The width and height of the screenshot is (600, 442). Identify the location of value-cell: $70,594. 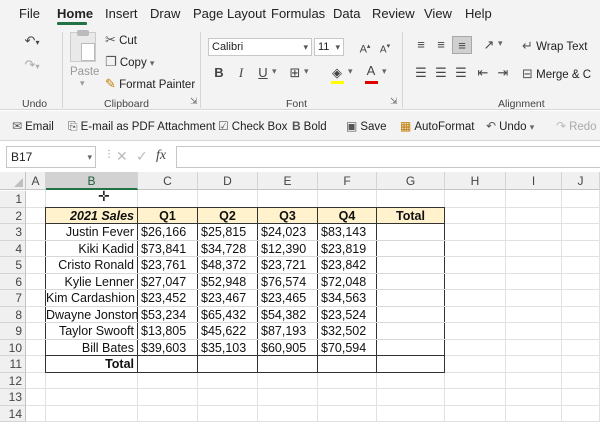
(347, 348).